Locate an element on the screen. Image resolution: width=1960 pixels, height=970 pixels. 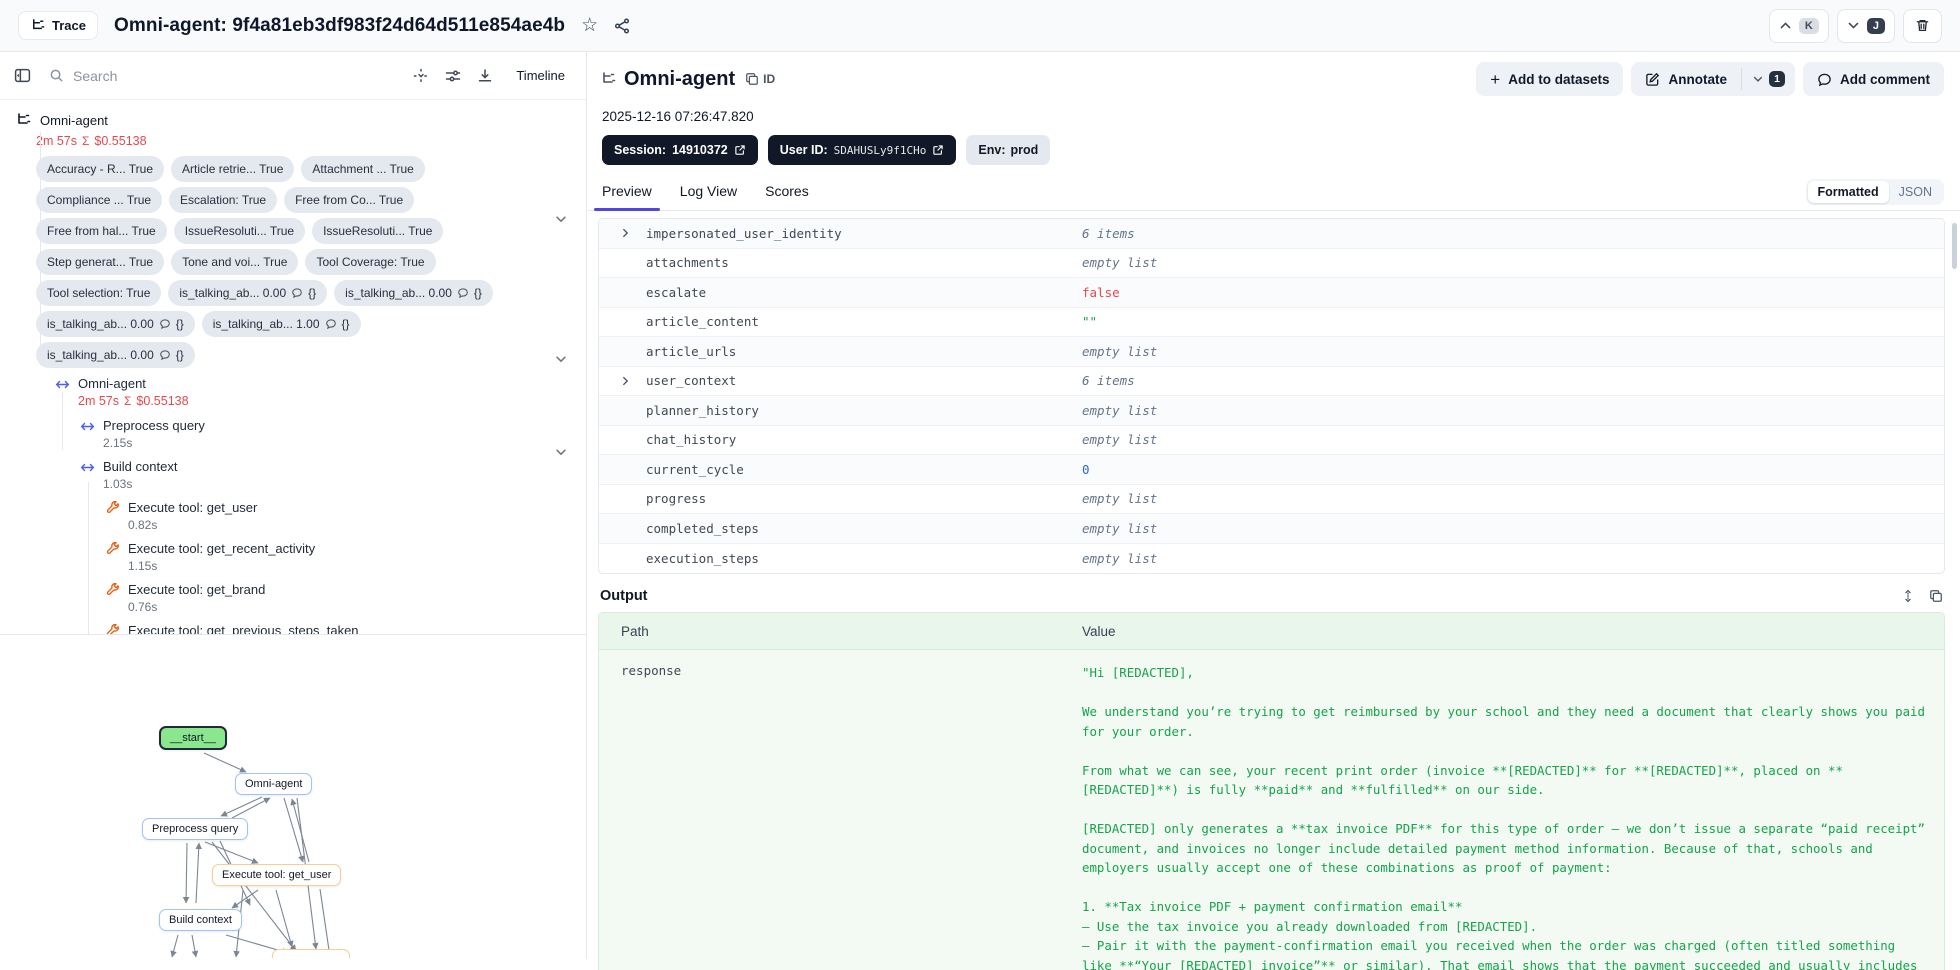
tree-root-omni-agent: Omni-agent is located at coordinates (293, 120).